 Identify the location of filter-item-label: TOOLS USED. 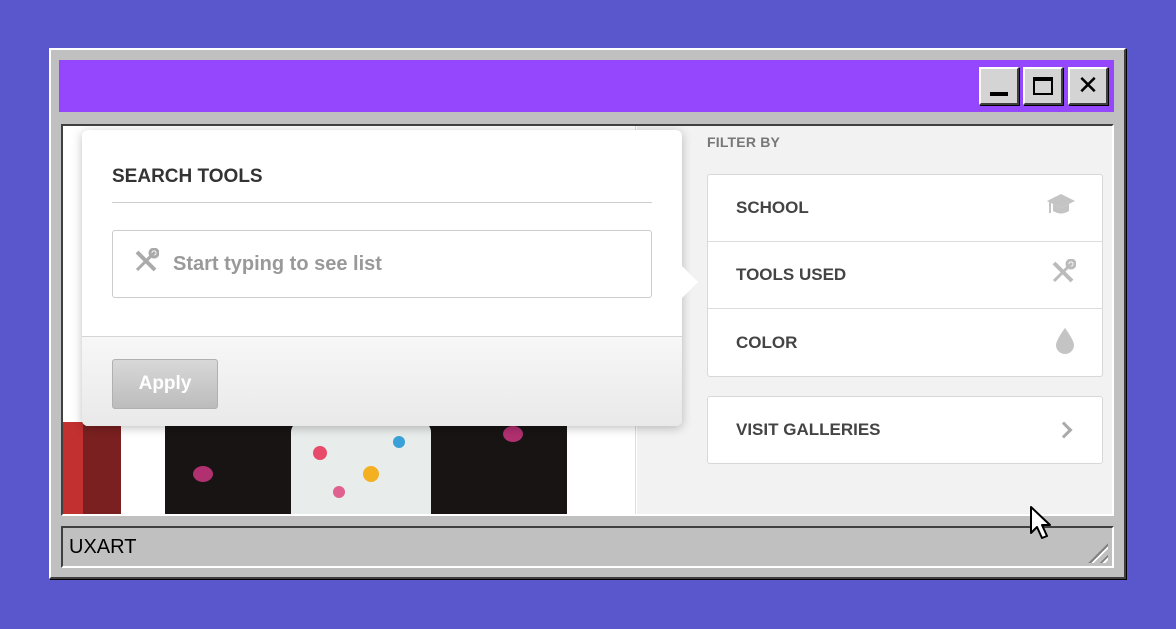
(791, 274).